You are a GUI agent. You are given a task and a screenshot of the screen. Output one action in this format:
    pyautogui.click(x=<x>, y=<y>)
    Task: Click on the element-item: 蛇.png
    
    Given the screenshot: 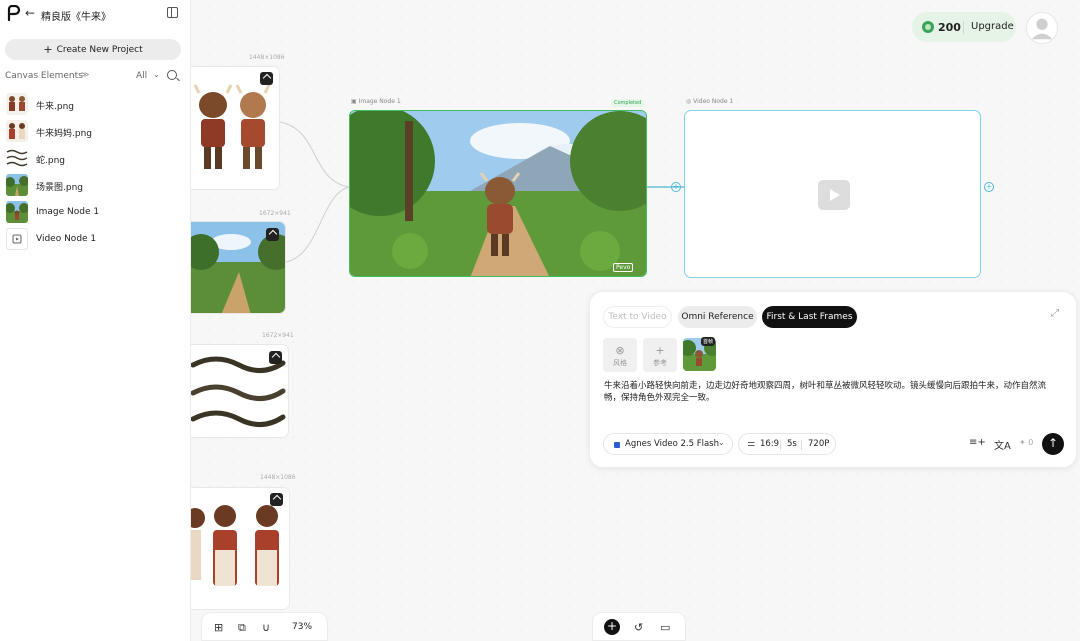 What is the action you would take?
    pyautogui.click(x=96, y=158)
    